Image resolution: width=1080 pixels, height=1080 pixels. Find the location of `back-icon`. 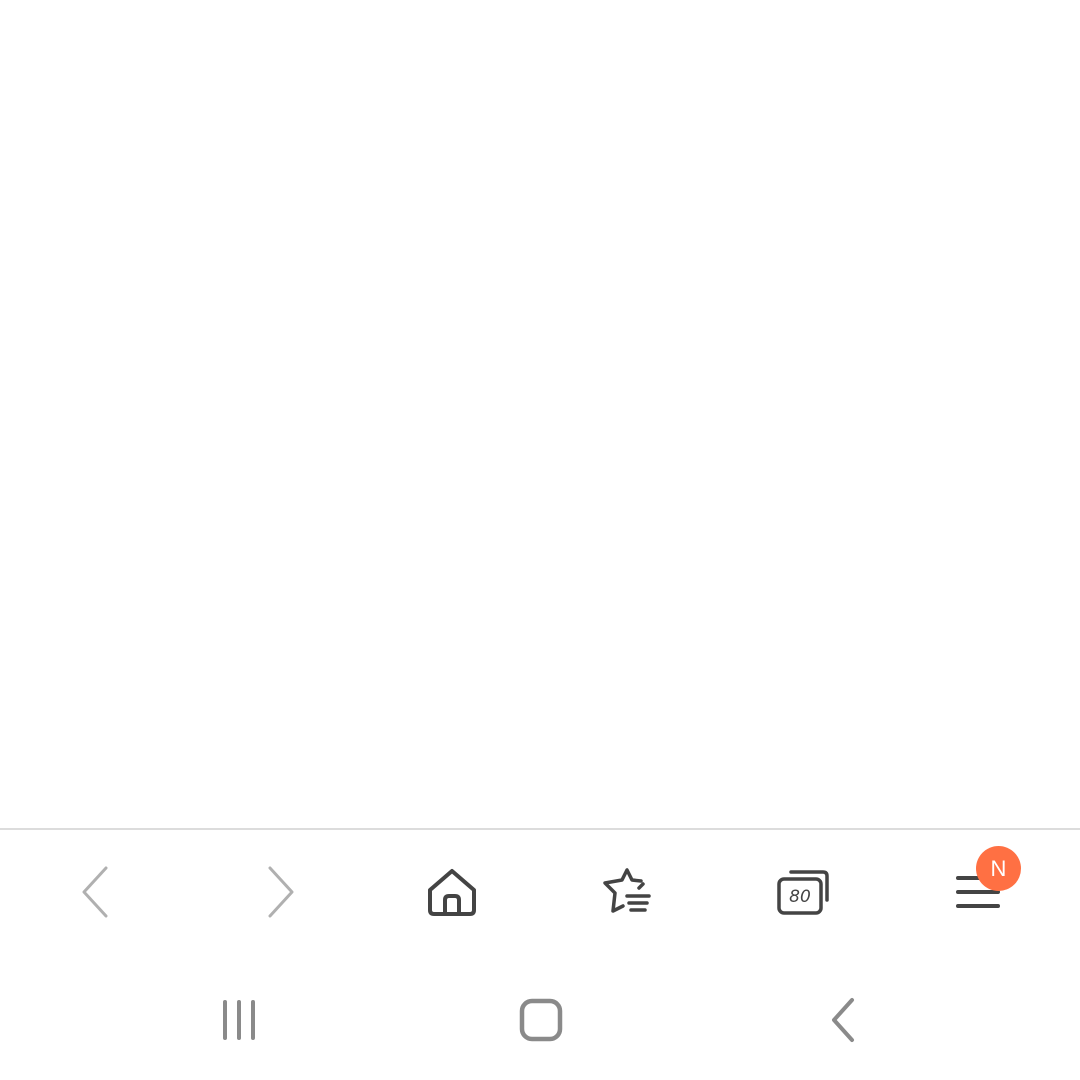

back-icon is located at coordinates (843, 1020).